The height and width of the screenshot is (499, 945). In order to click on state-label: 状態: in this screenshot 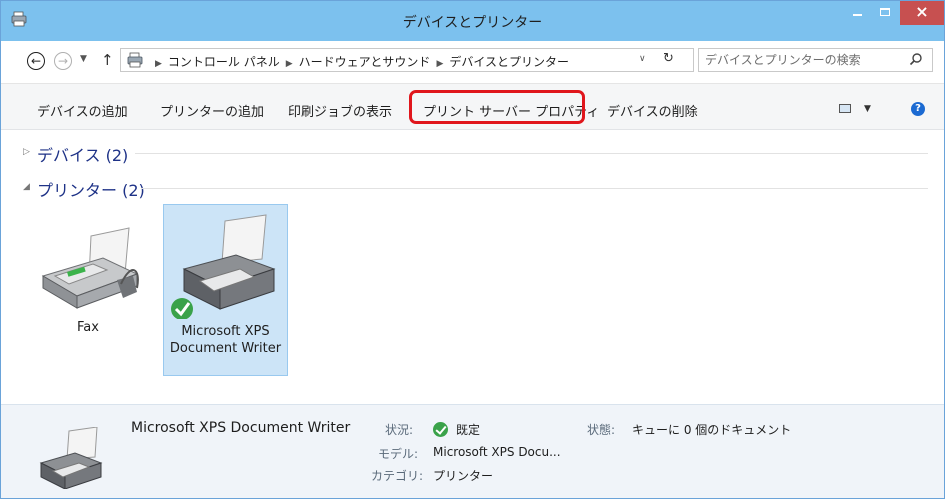, I will do `click(601, 430)`.